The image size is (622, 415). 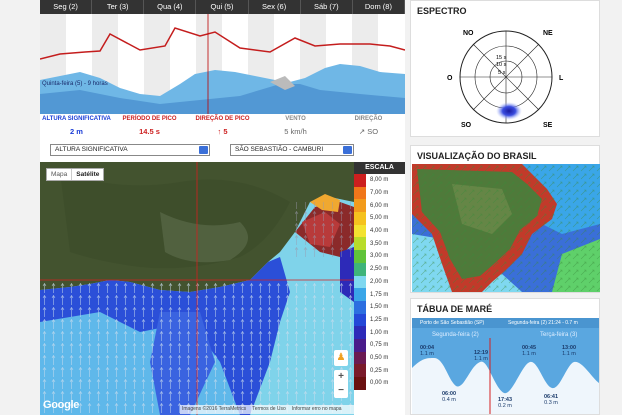 I want to click on tide-event: 13:00 1.1 m, so click(x=569, y=351).